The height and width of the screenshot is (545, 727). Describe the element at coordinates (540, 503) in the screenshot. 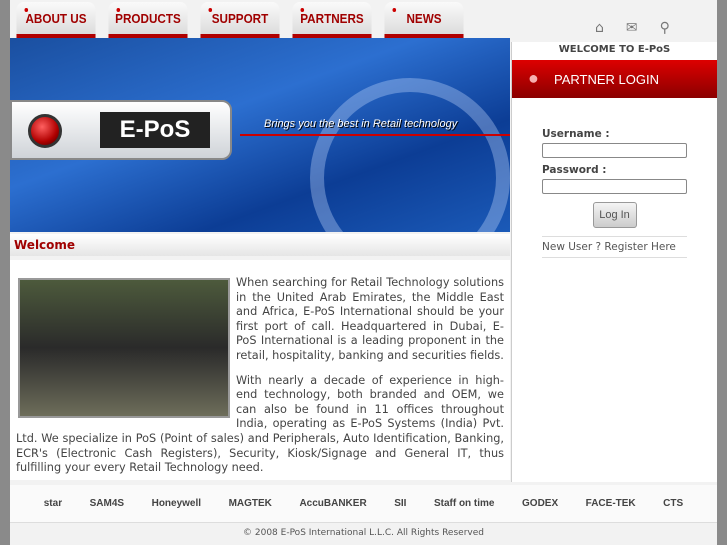

I see `partner-logo: GODEX` at that location.